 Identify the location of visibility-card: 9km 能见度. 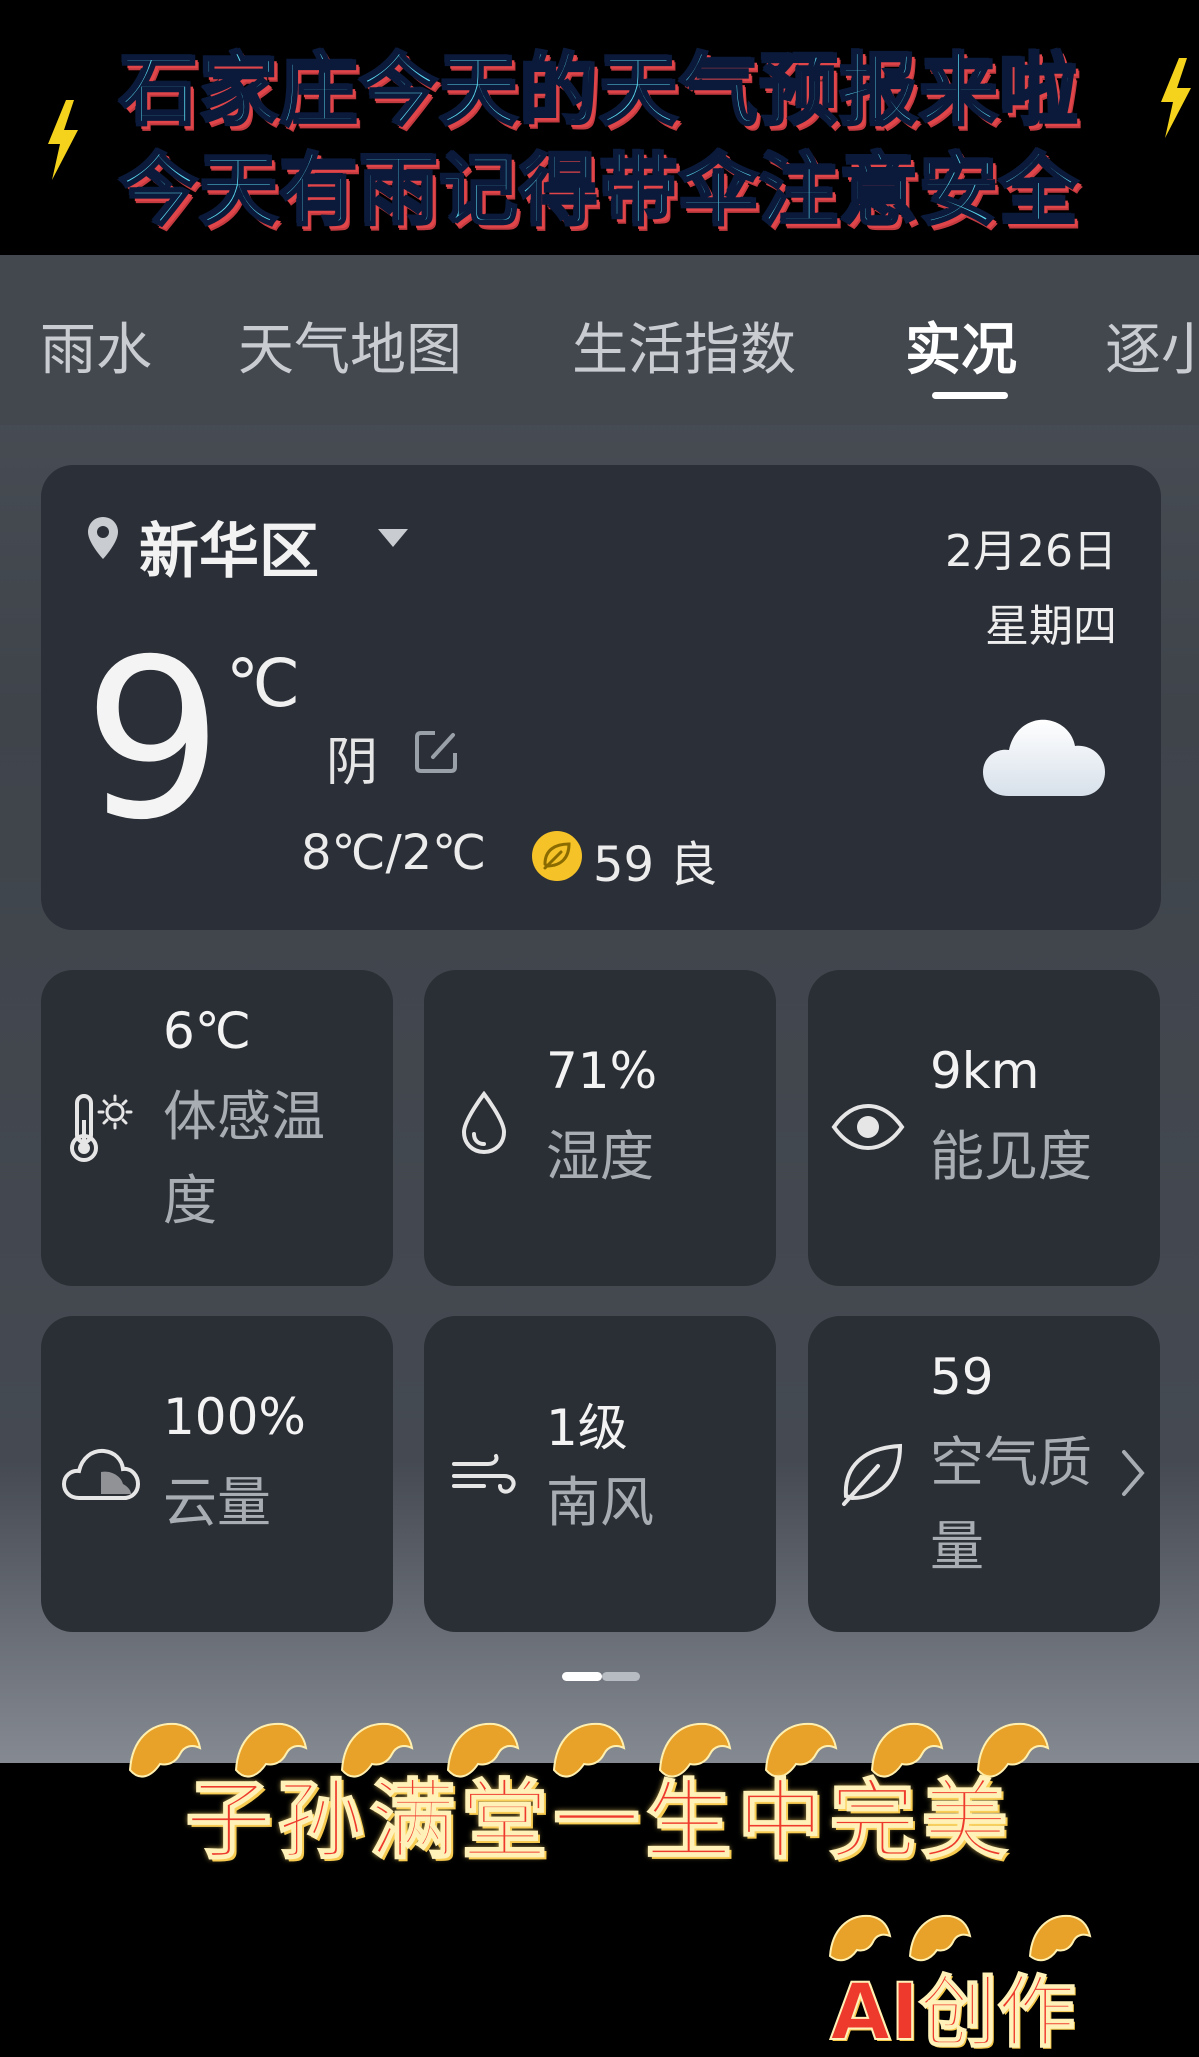
(984, 1128).